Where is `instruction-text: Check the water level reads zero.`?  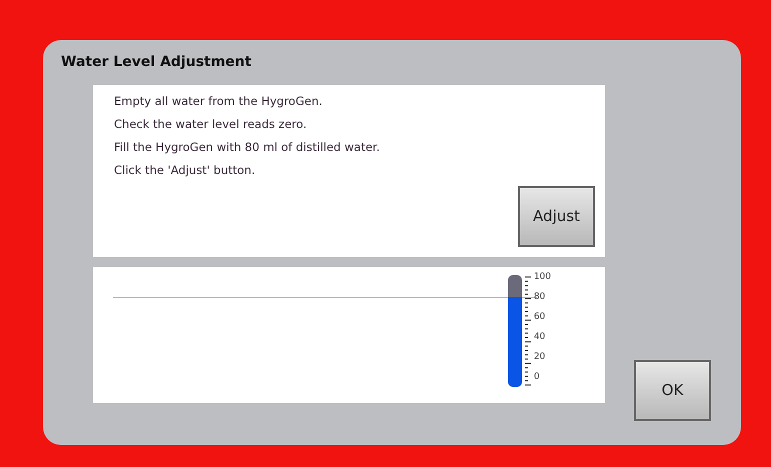
instruction-text: Check the water level reads zero. is located at coordinates (211, 124).